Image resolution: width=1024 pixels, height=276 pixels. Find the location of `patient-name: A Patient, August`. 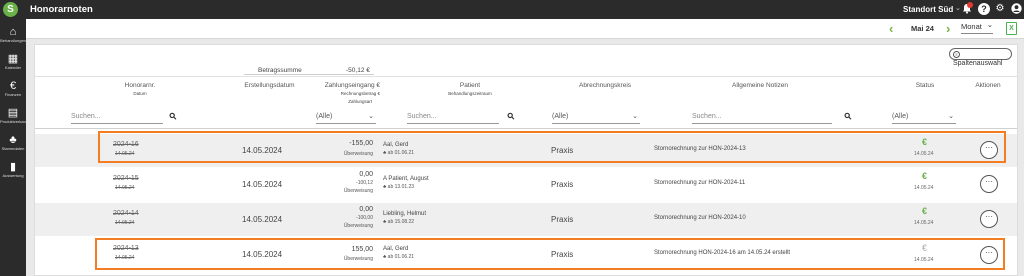

patient-name: A Patient, August is located at coordinates (406, 179).